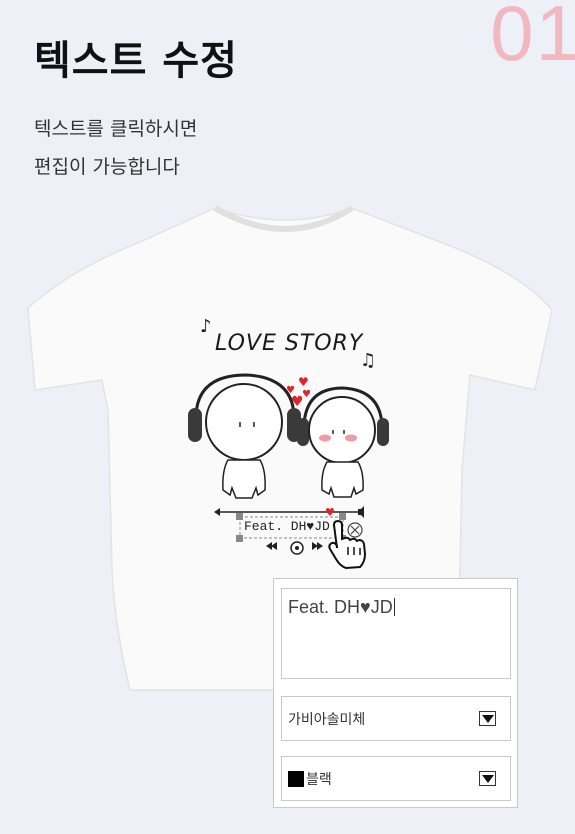  I want to click on text-edit-panel: Feat. DH♥JD 가비아솔미체 블랙, so click(395, 693).